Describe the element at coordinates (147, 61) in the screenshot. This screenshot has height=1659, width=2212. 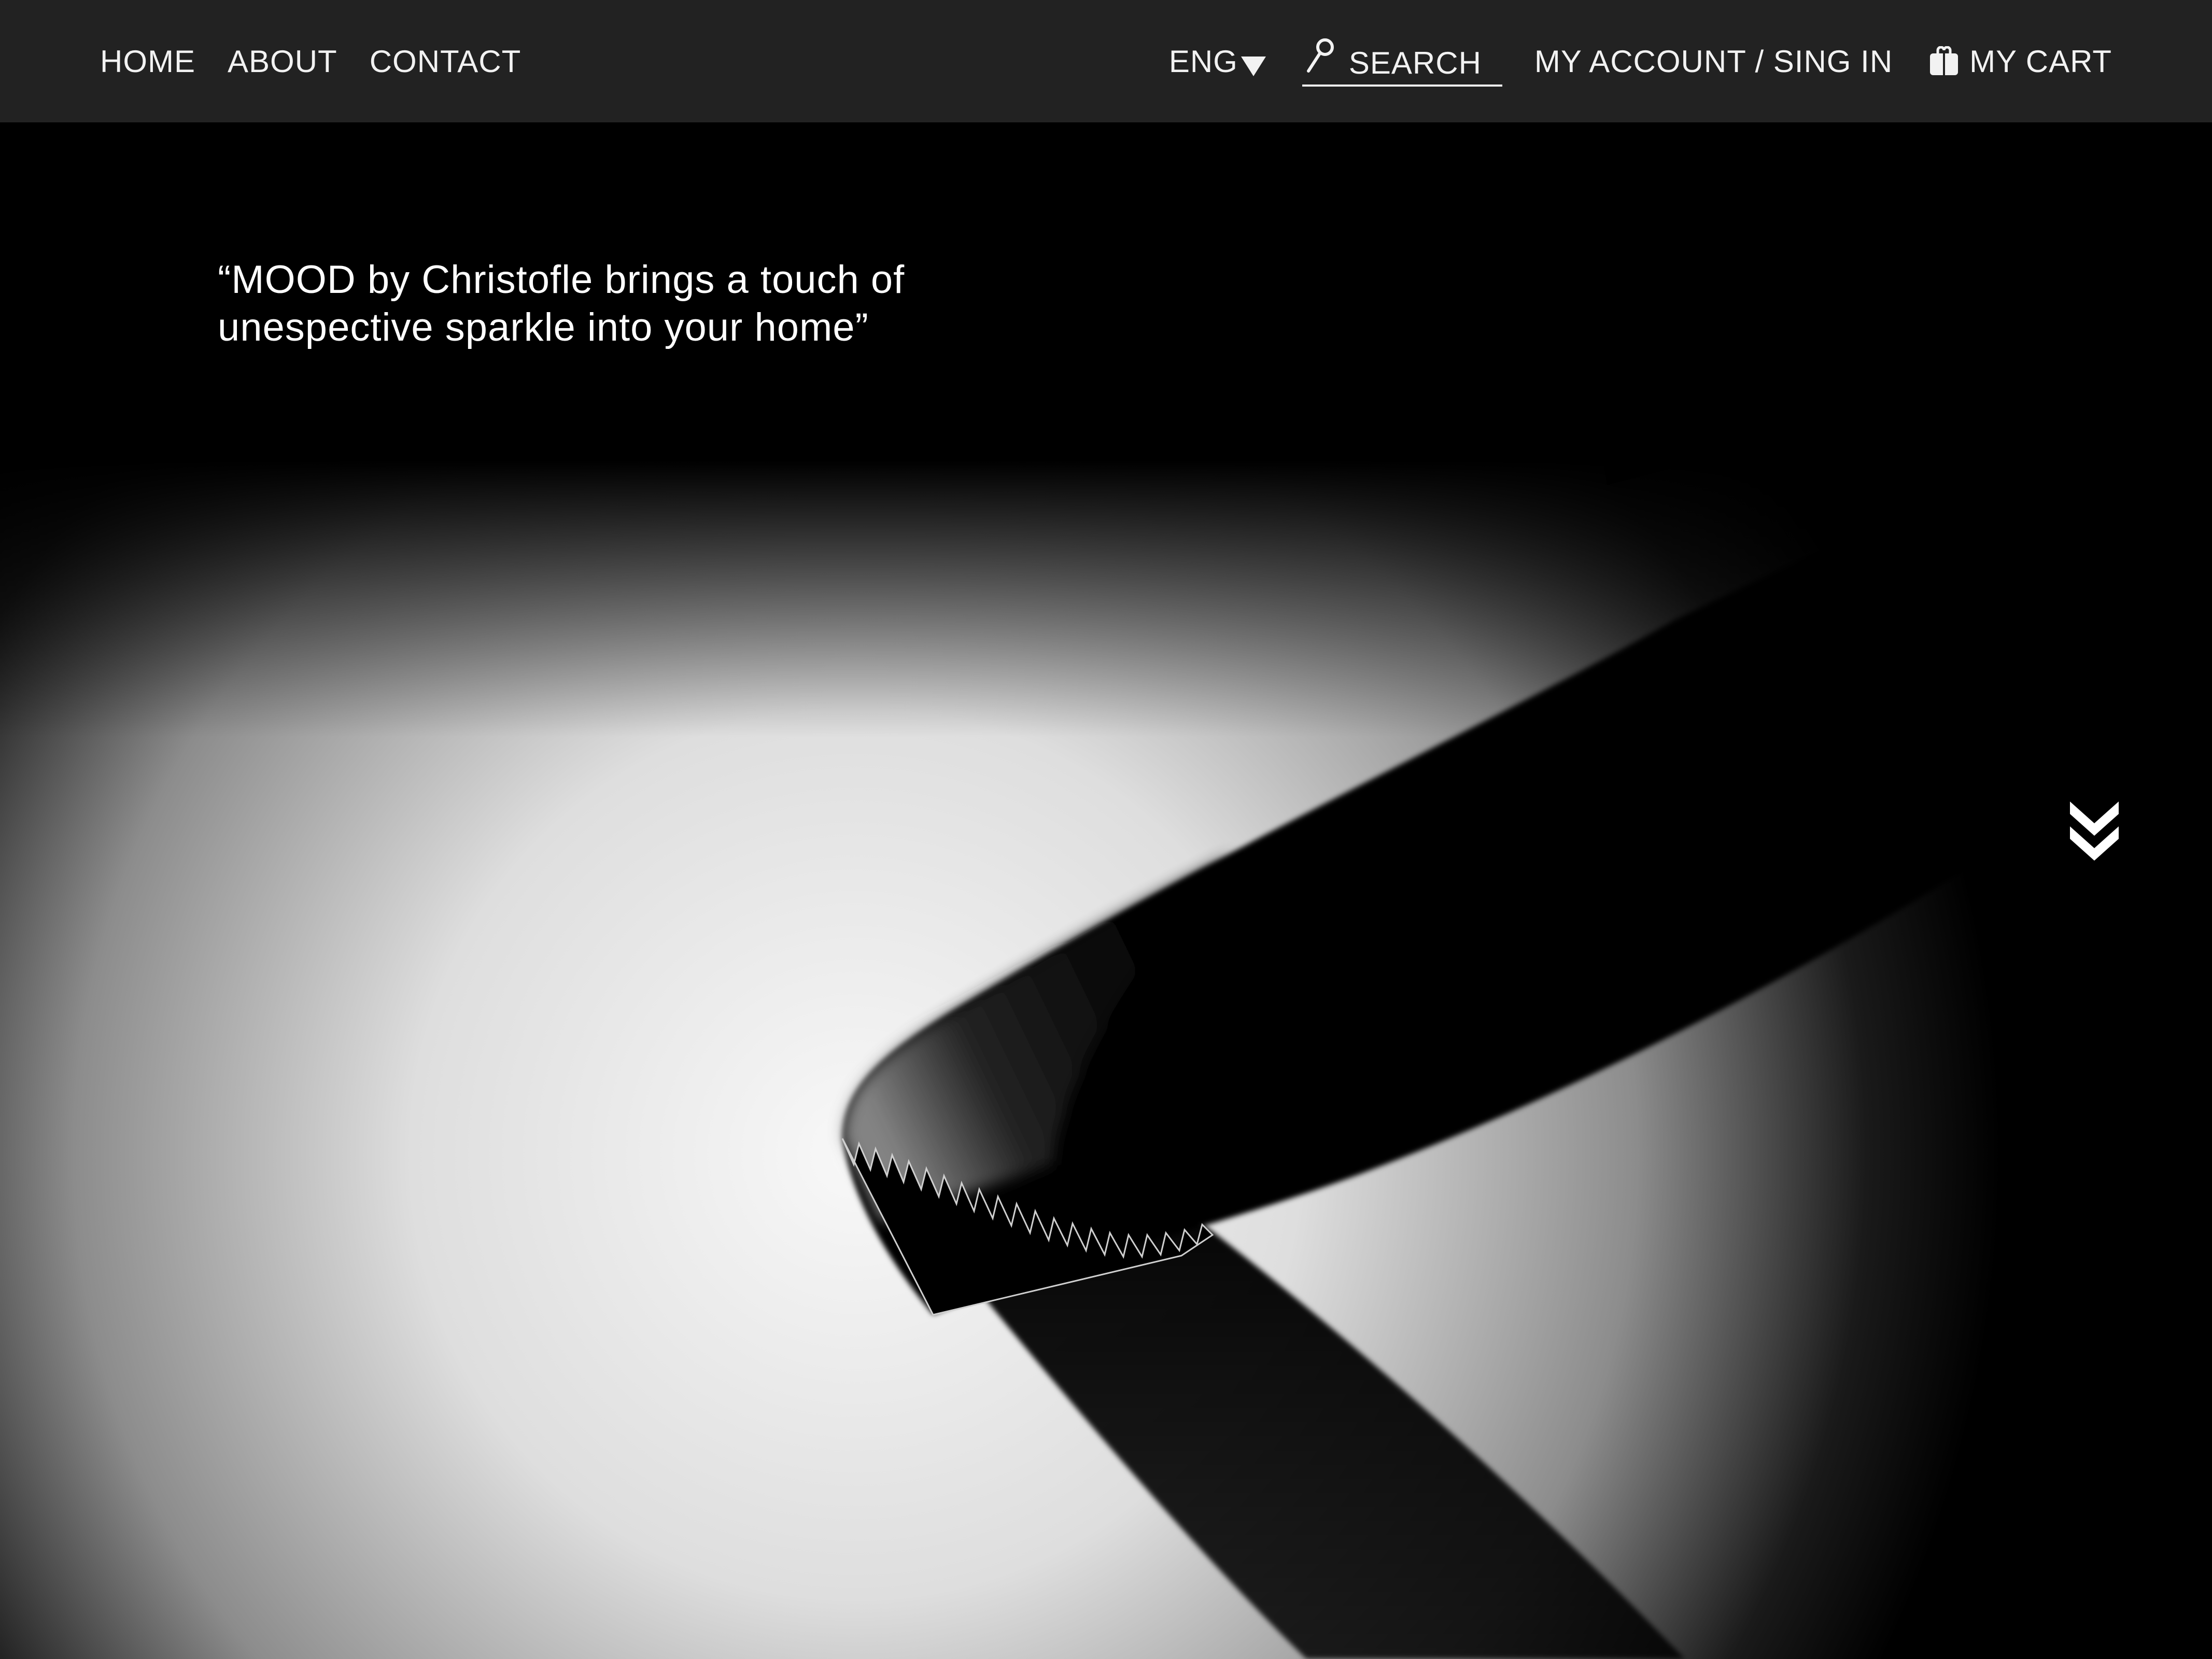
I see `nav-home-link: HOME` at that location.